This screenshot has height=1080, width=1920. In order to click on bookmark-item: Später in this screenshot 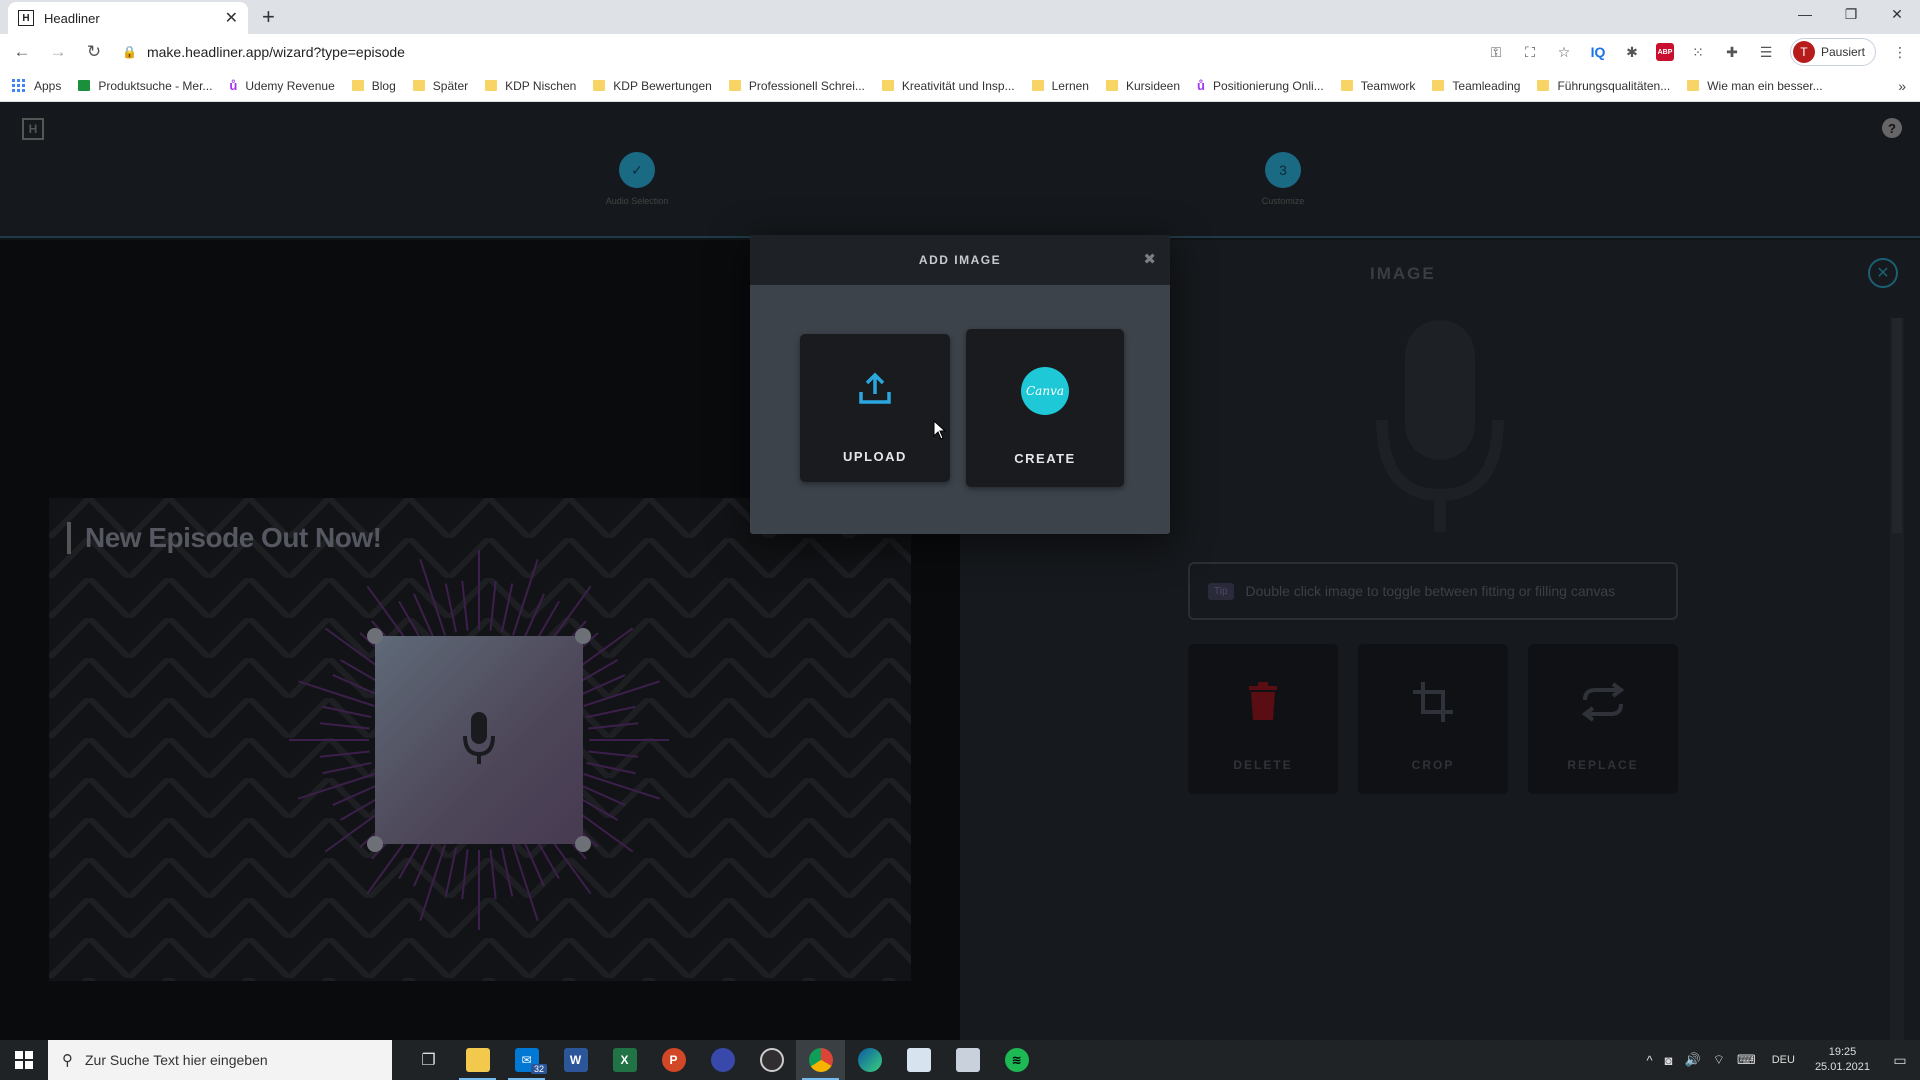, I will do `click(440, 86)`.